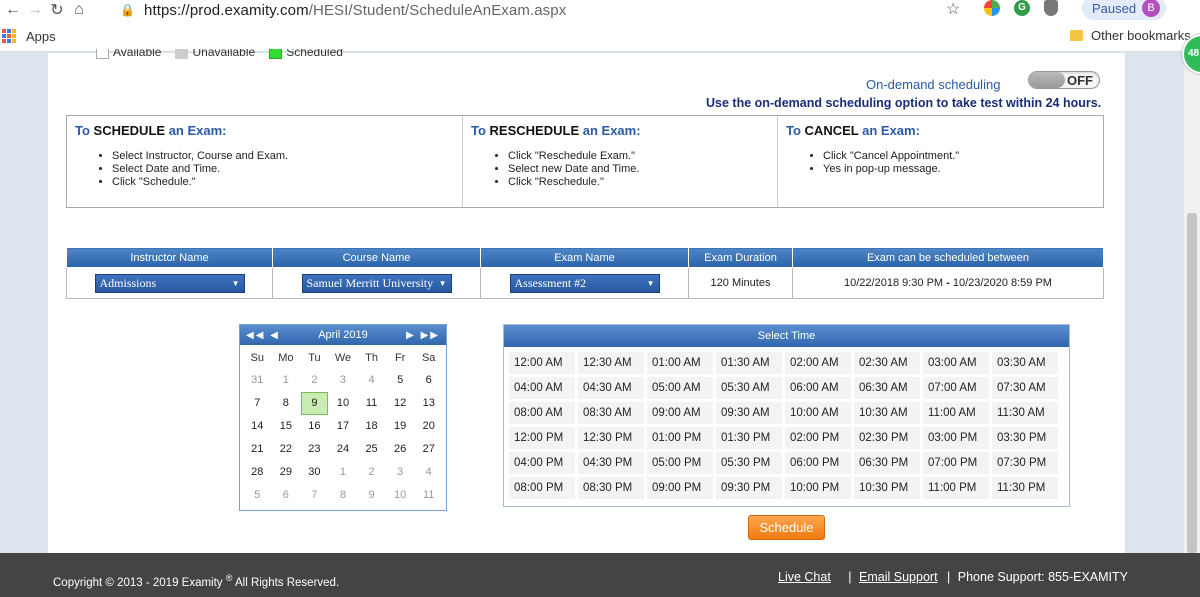  Describe the element at coordinates (9, 36) in the screenshot. I see `apps-grid-icon` at that location.